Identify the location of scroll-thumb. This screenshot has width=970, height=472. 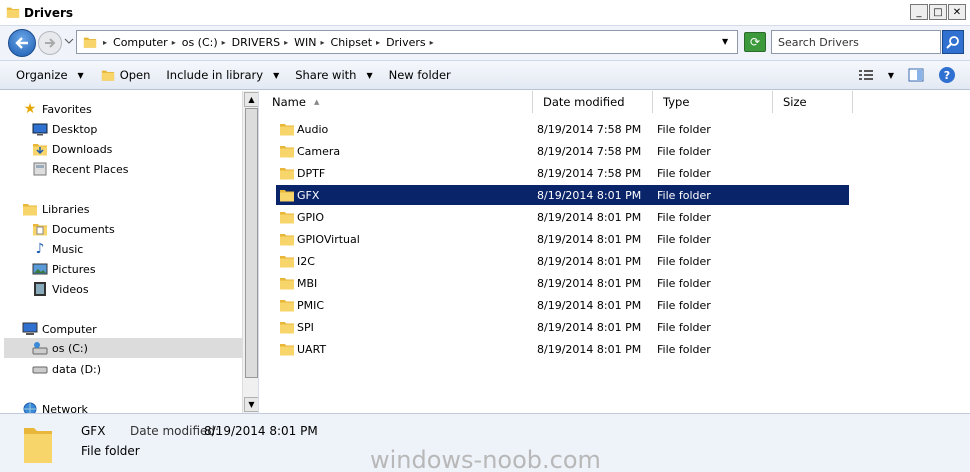
(251, 243).